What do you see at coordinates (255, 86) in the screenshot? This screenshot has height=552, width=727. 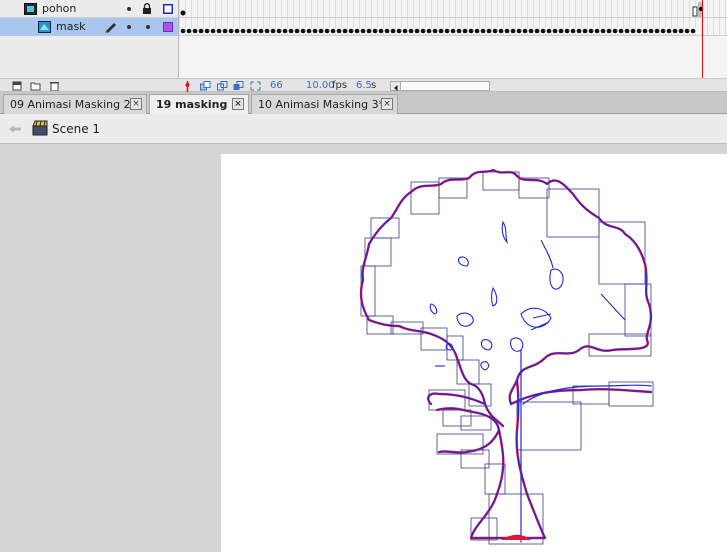 I see `modify-onion-markers-icon` at bounding box center [255, 86].